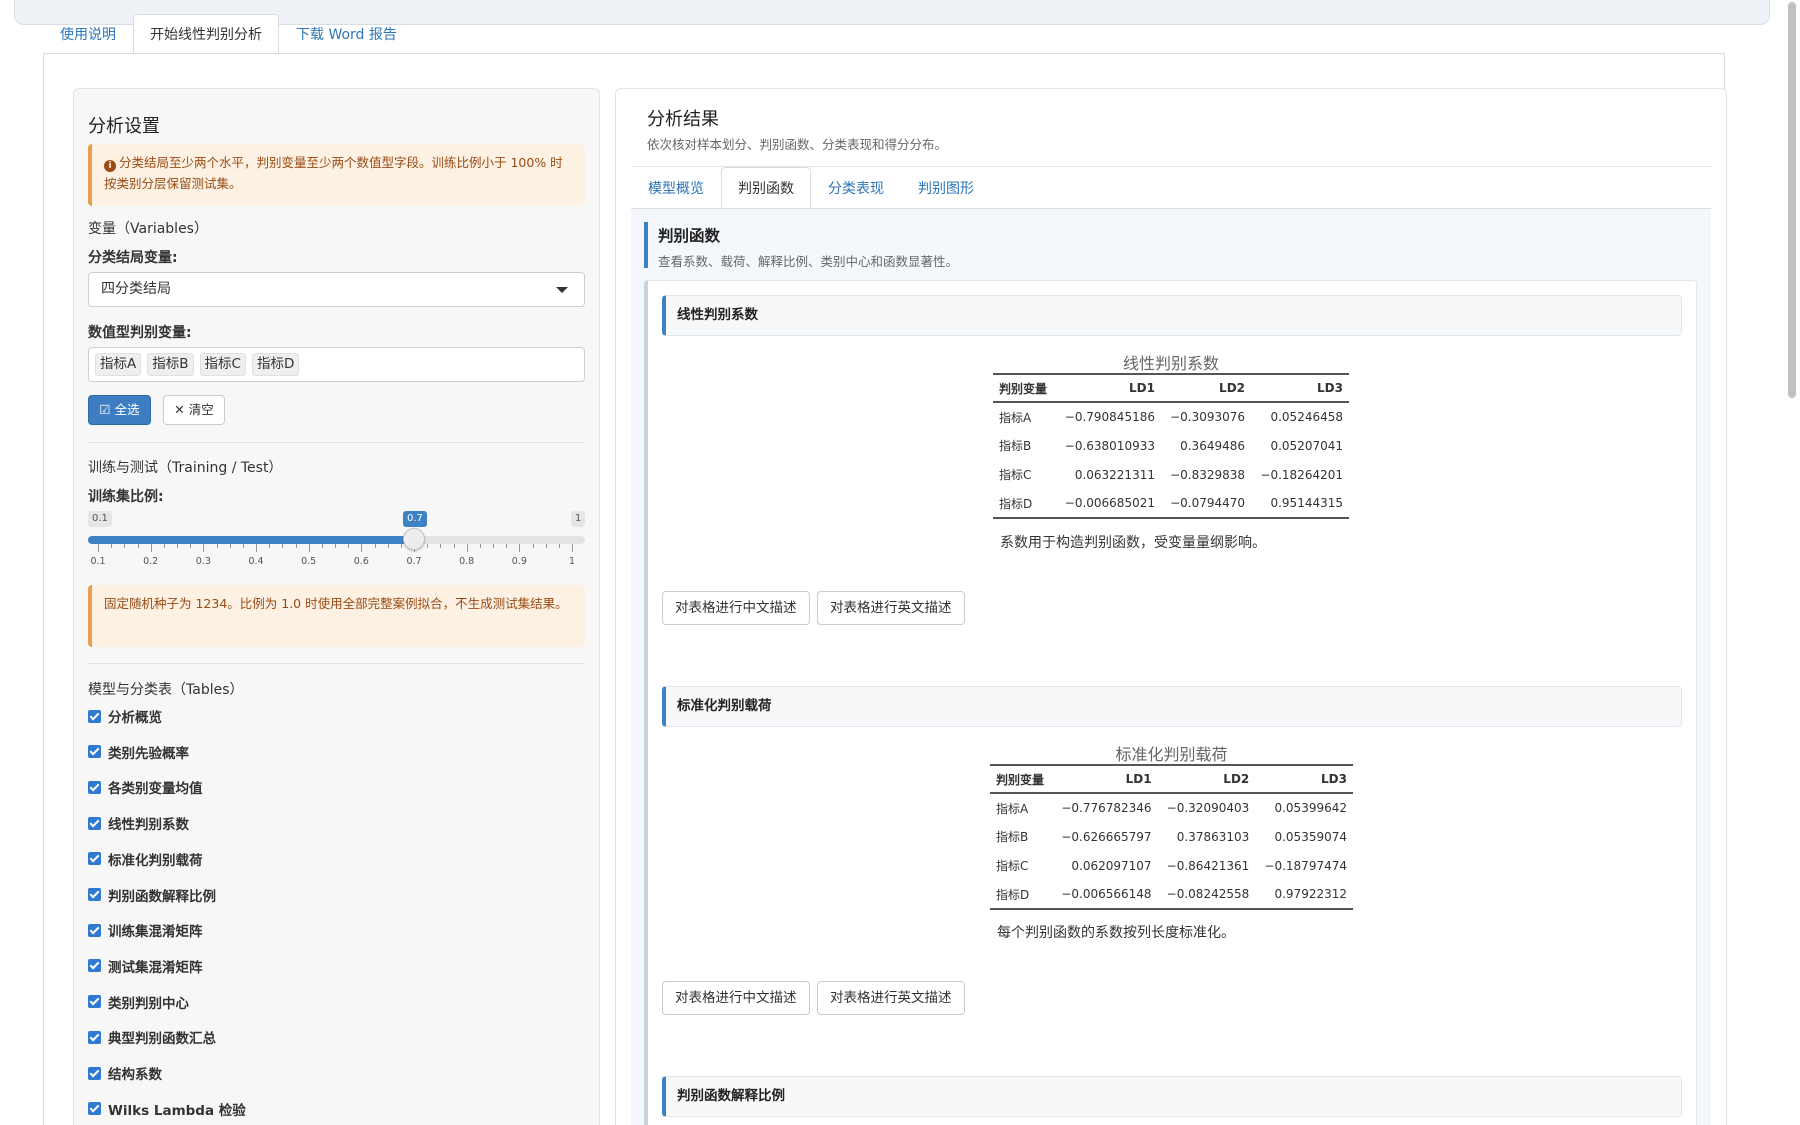 Image resolution: width=1800 pixels, height=1125 pixels. I want to click on variables-heading: 变量（Variables）, so click(148, 229).